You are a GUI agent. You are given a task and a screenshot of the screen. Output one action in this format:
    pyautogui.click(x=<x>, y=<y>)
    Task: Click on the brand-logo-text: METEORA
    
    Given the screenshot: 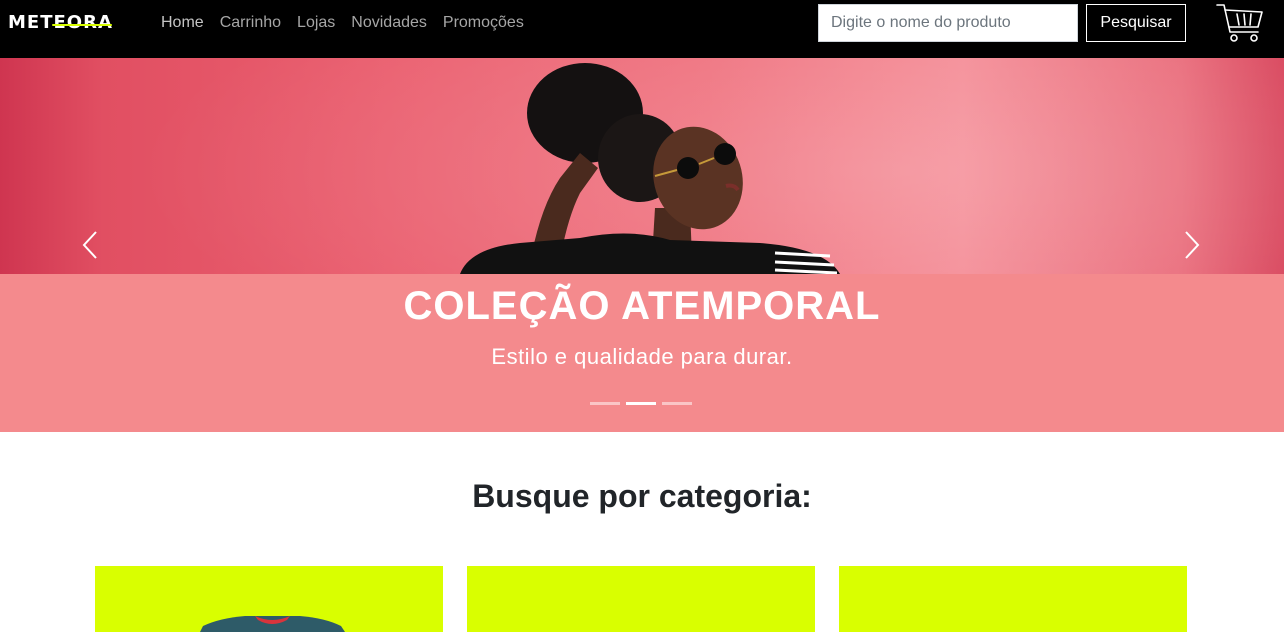 What is the action you would take?
    pyautogui.click(x=60, y=22)
    